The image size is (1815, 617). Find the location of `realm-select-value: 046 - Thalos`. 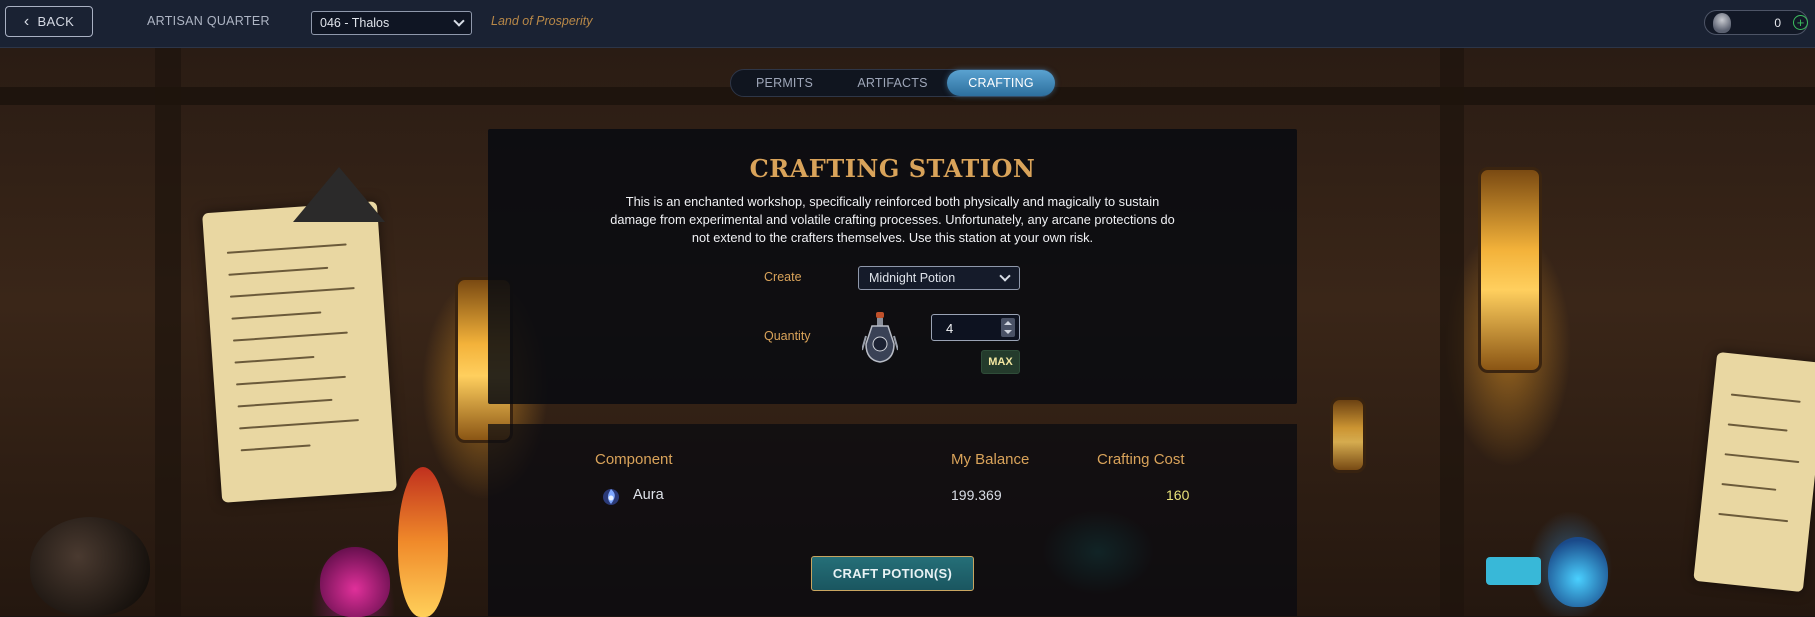

realm-select-value: 046 - Thalos is located at coordinates (355, 23).